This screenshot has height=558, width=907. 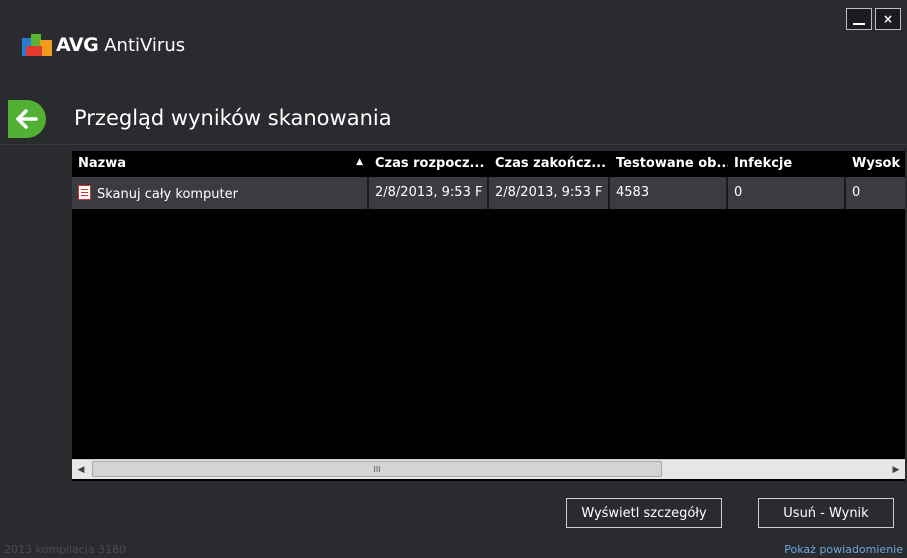 I want to click on view-details-button: Wyświetl szczegóły, so click(x=644, y=513).